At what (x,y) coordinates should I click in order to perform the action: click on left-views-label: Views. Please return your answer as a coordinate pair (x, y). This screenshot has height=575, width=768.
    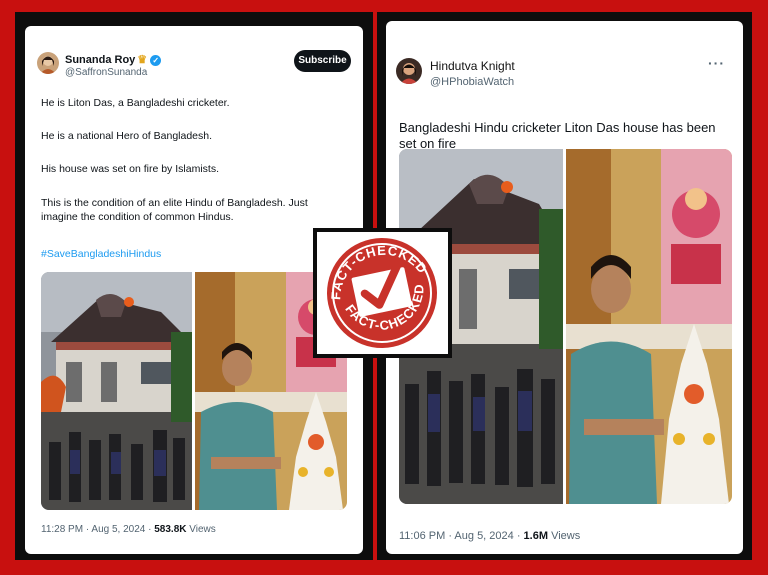
    Looking at the image, I should click on (202, 529).